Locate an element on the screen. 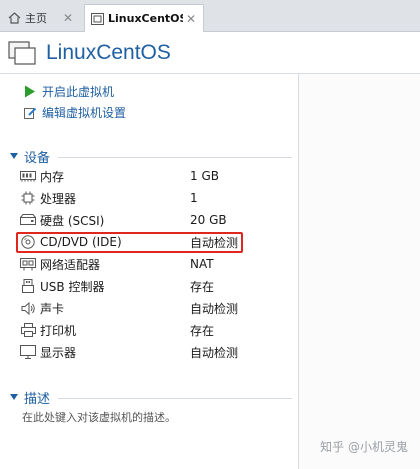 The image size is (420, 469). vm-tab-icon is located at coordinates (97, 18).